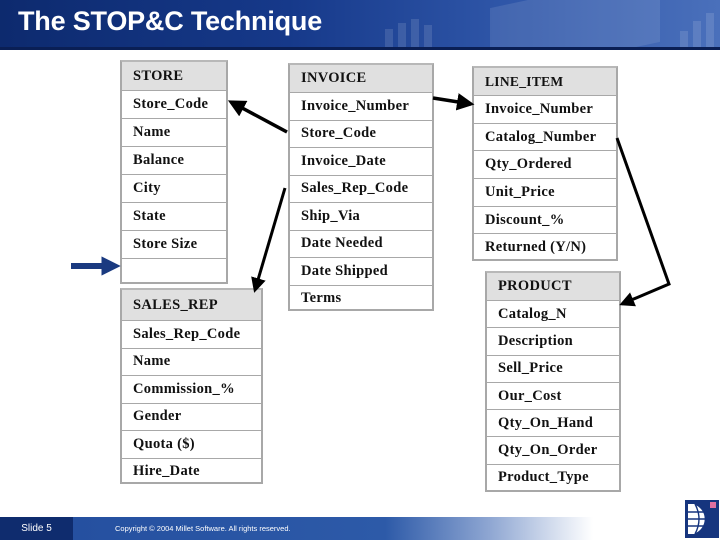 Image resolution: width=720 pixels, height=540 pixels. I want to click on slide-number: Slide 5, so click(36, 528).